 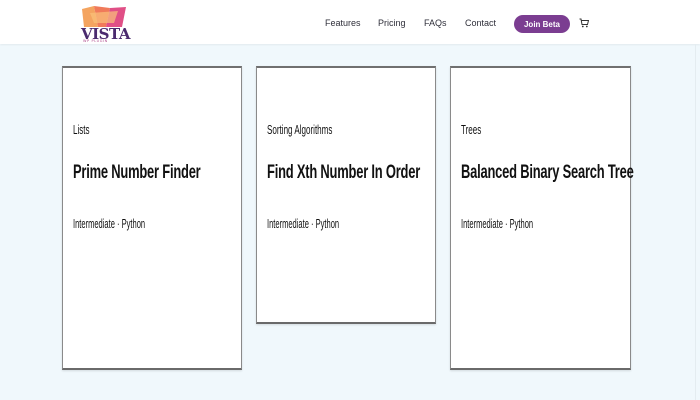 What do you see at coordinates (547, 172) in the screenshot?
I see `card-title: Balanced Binary Search Tree` at bounding box center [547, 172].